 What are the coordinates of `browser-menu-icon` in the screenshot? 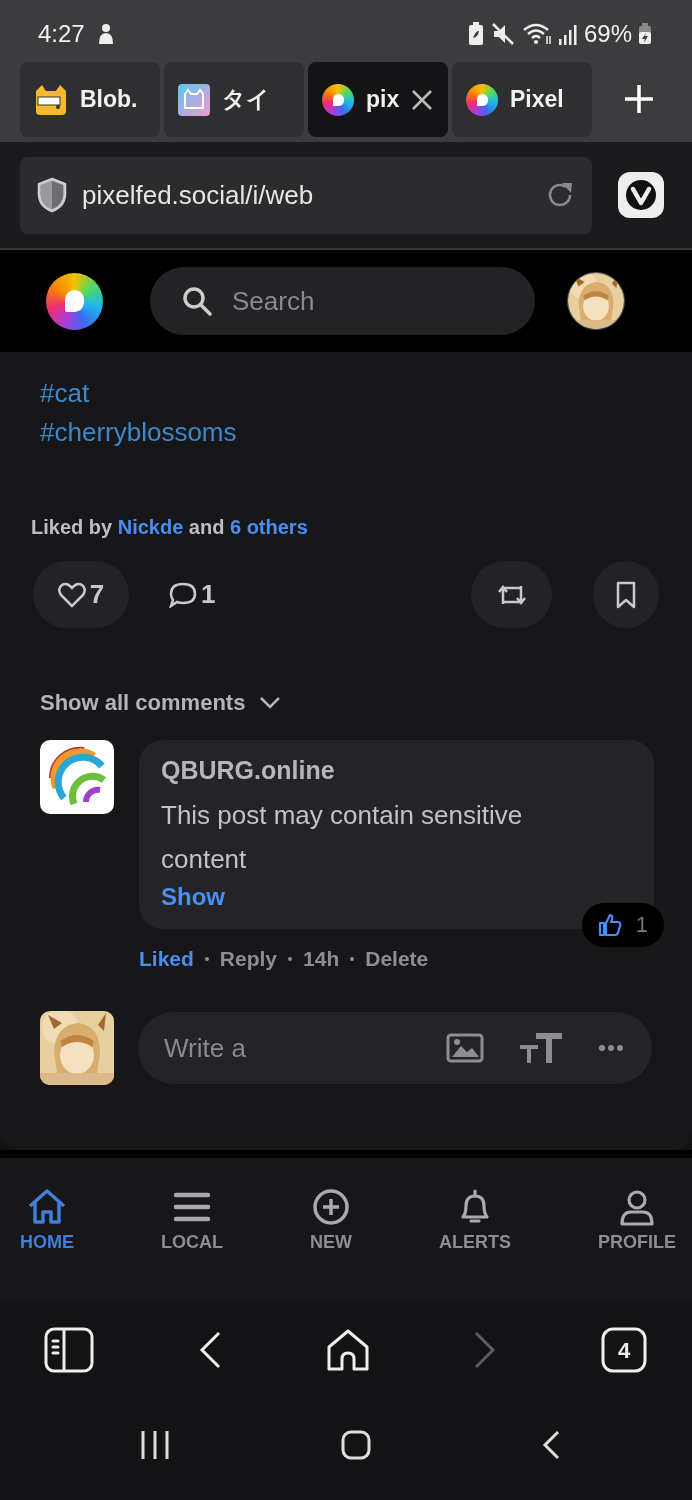 It's located at (641, 195).